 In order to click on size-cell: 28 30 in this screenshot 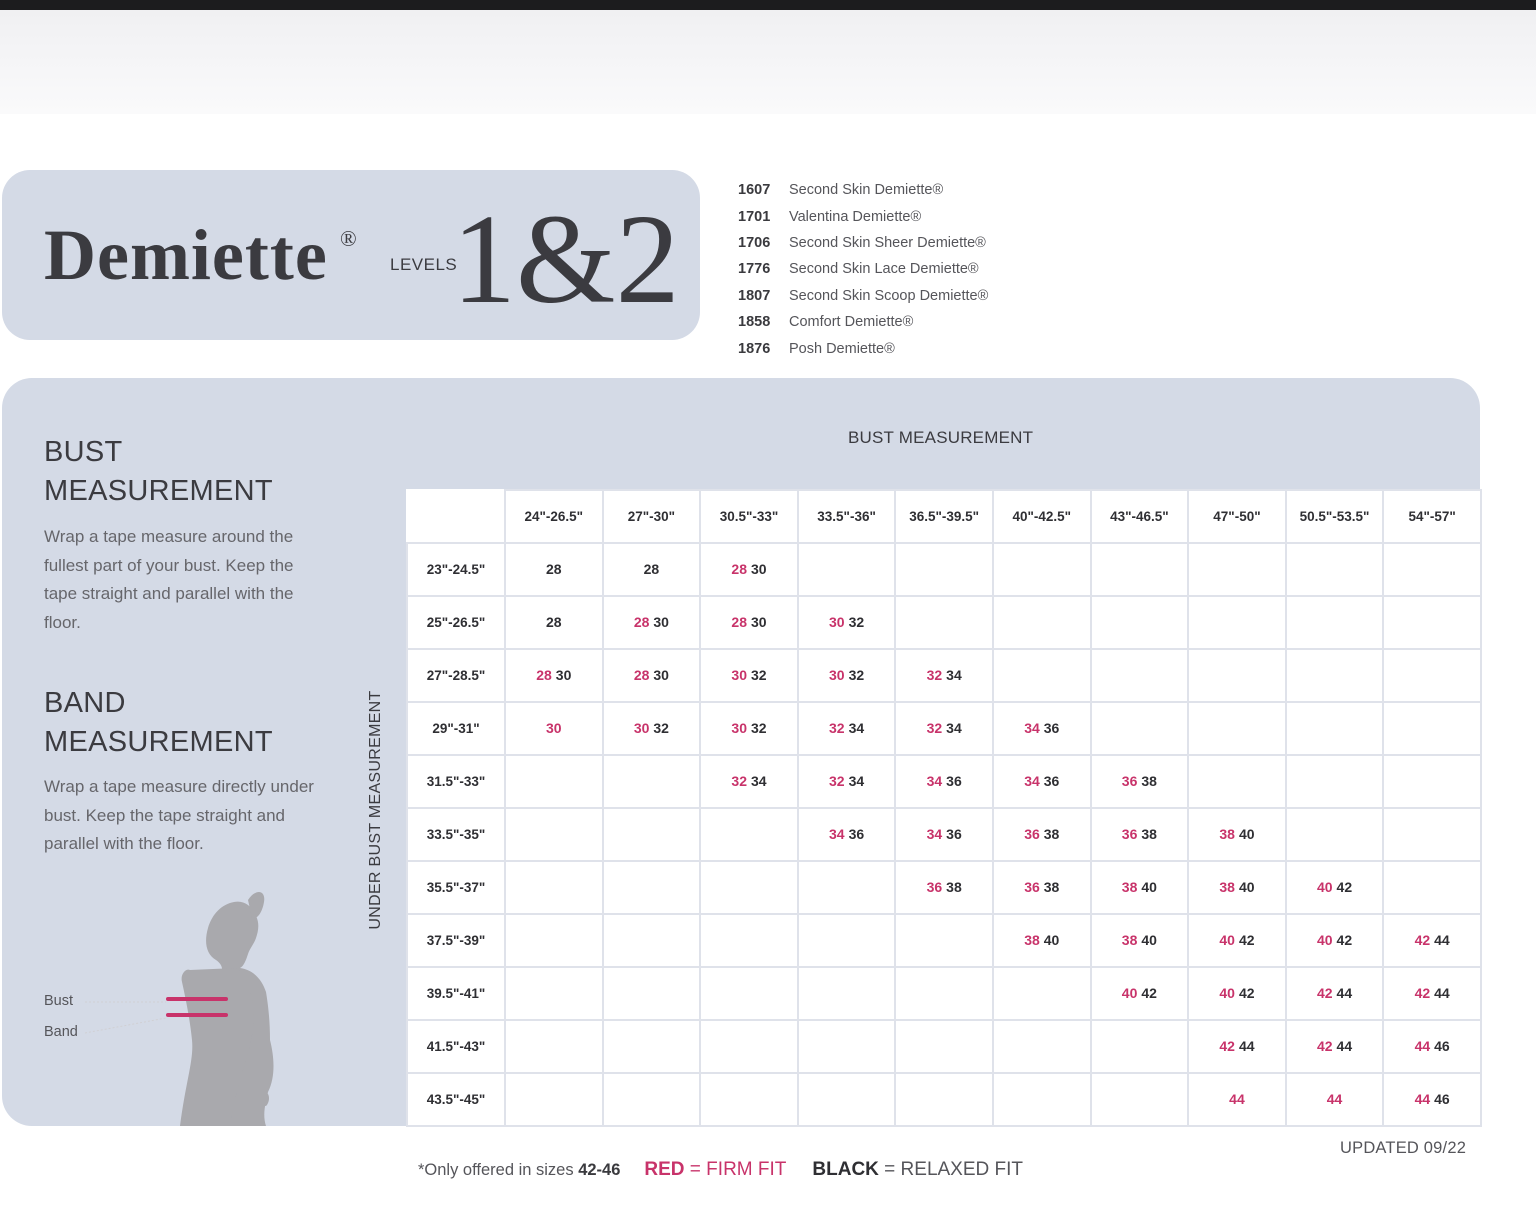, I will do `click(651, 675)`.